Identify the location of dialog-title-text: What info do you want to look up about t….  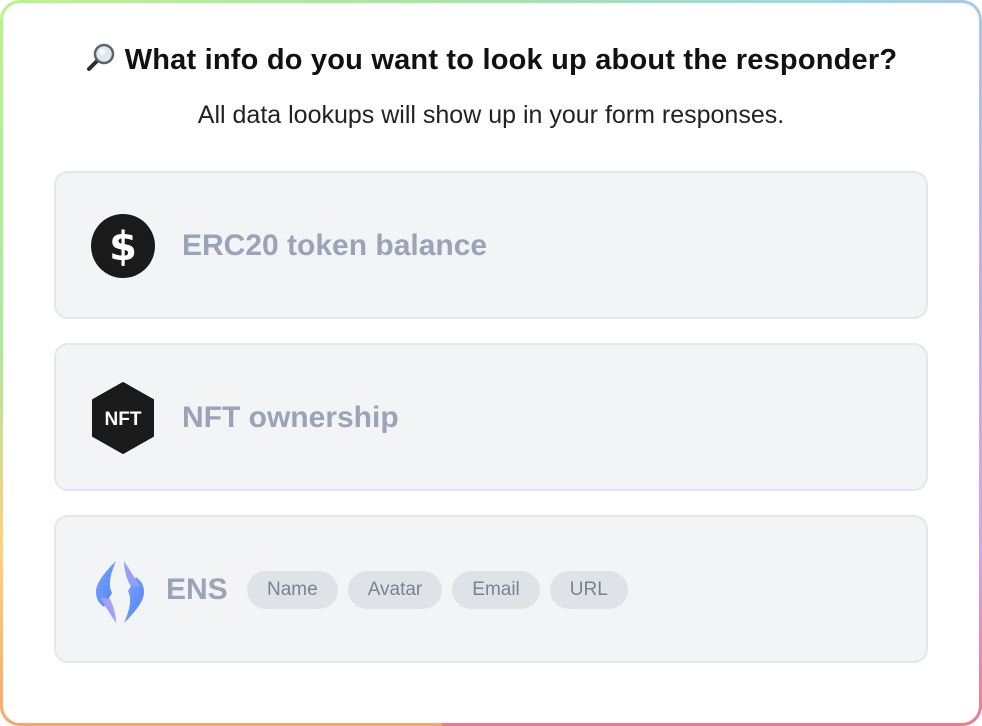
(511, 60).